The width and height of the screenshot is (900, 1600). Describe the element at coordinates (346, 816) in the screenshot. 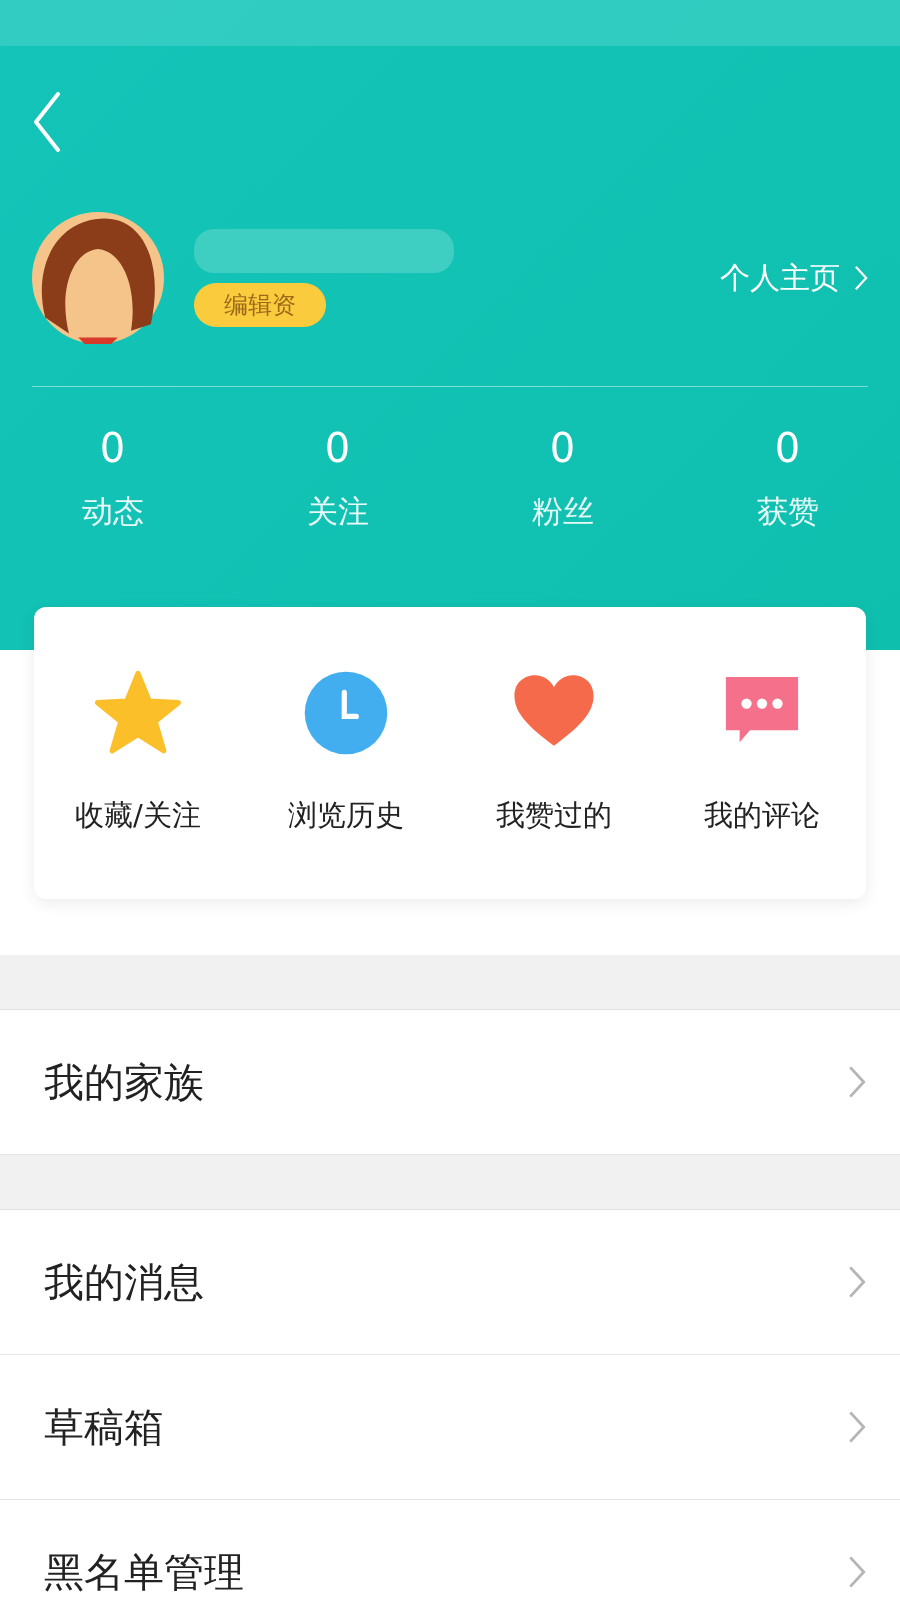

I see `shortcut-label: 浏览历史` at that location.